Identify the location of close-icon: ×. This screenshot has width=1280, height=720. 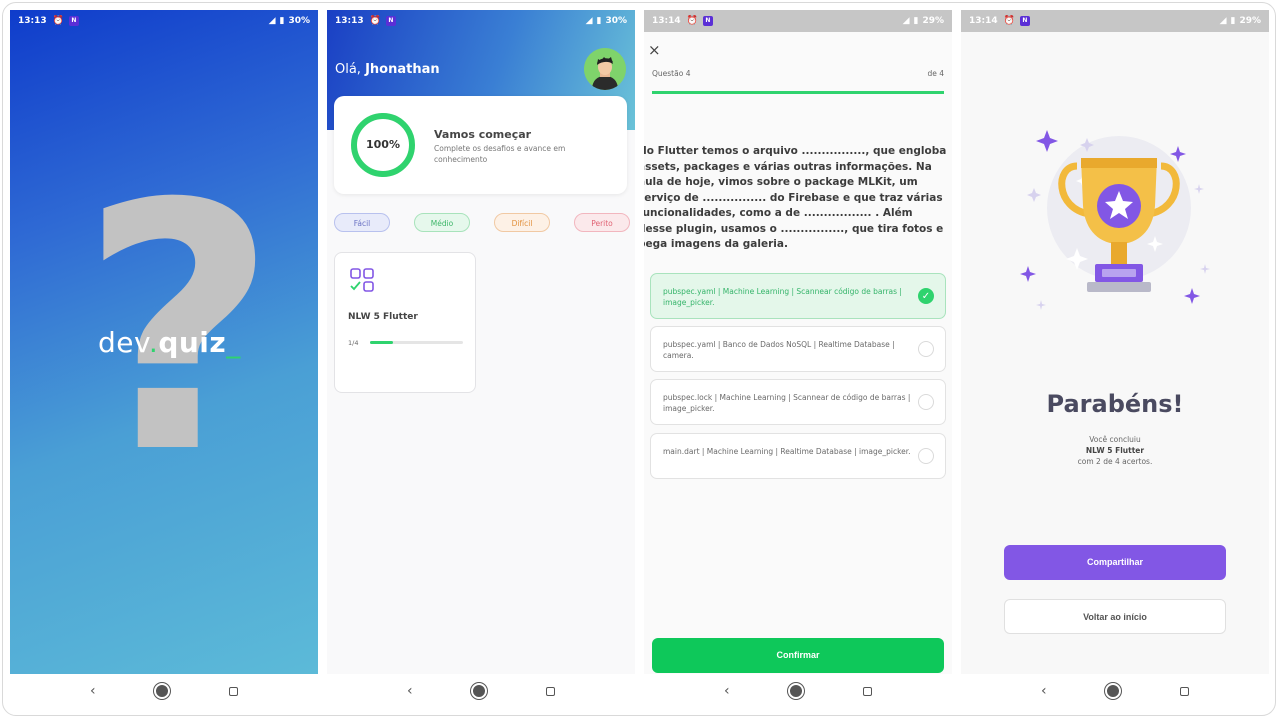
(654, 50).